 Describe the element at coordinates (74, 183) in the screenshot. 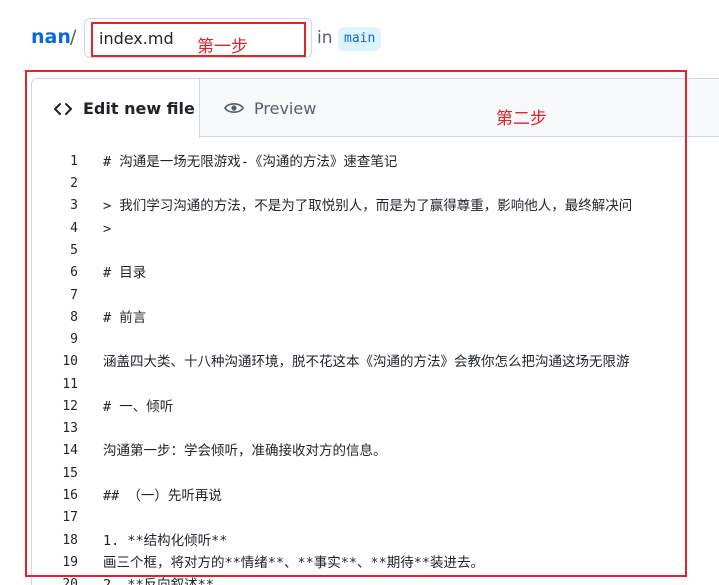

I see `line-number: 2` at that location.